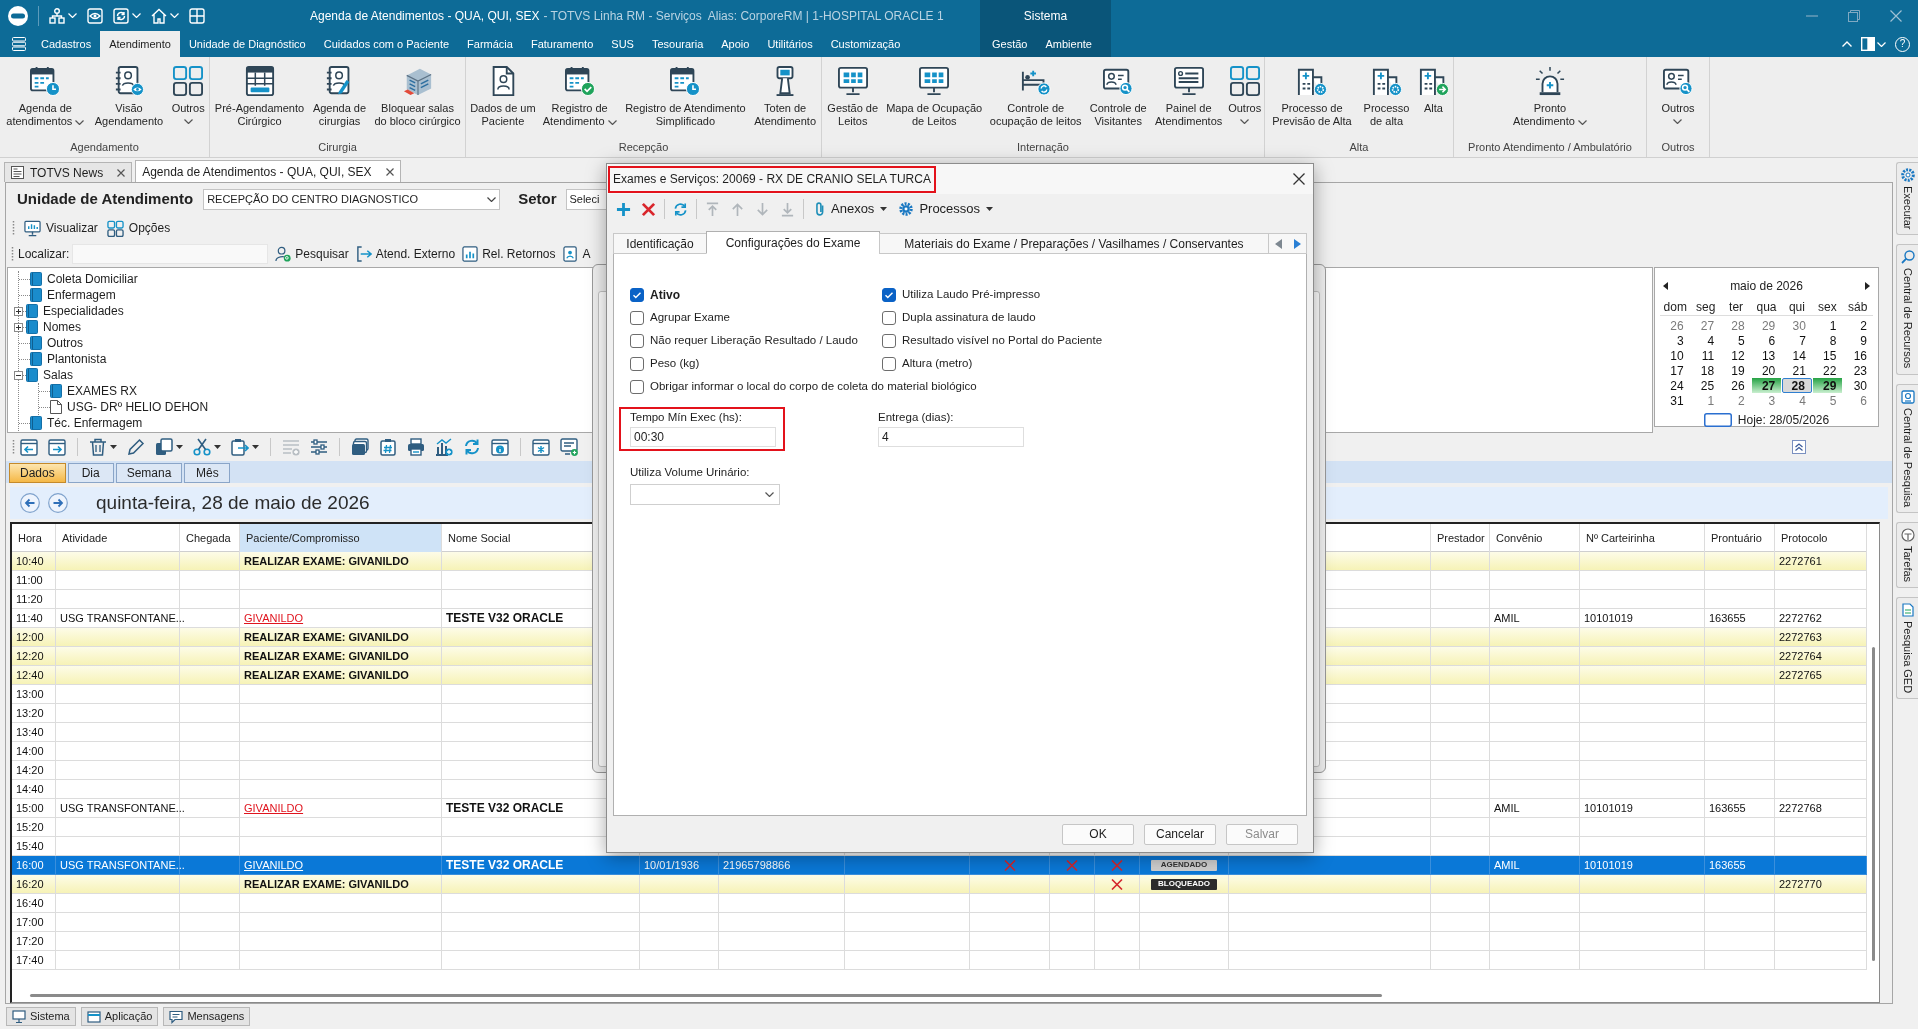 This screenshot has height=1029, width=1918. Describe the element at coordinates (202, 447) in the screenshot. I see `scissors-icon` at that location.